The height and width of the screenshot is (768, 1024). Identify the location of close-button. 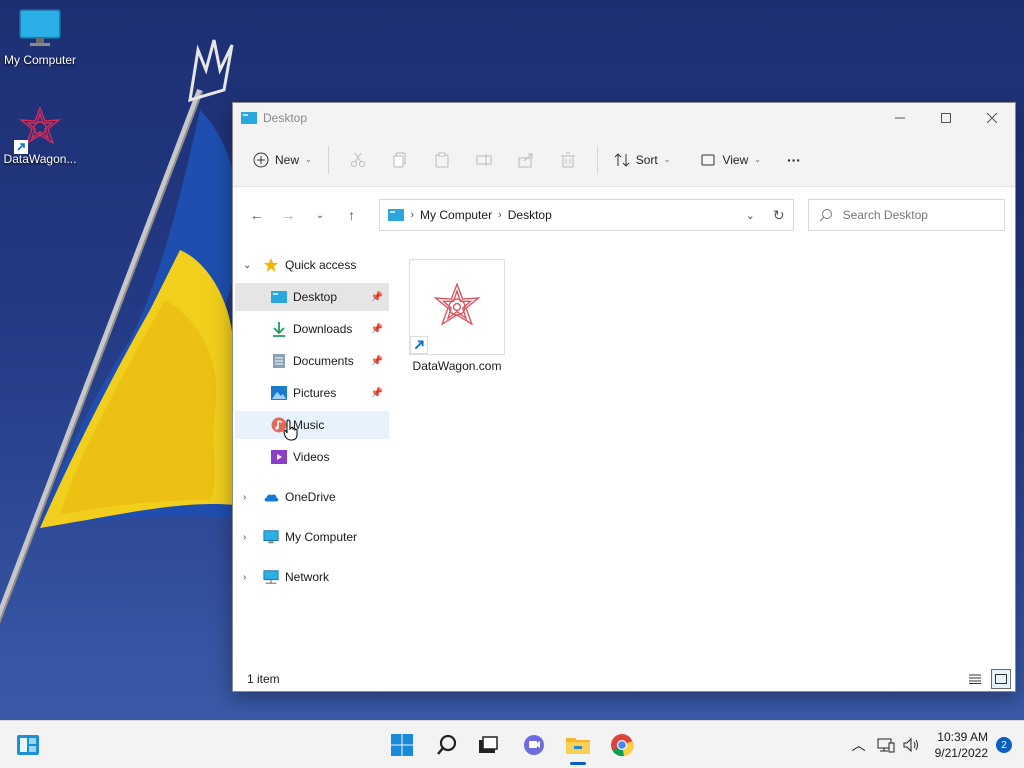
(992, 118).